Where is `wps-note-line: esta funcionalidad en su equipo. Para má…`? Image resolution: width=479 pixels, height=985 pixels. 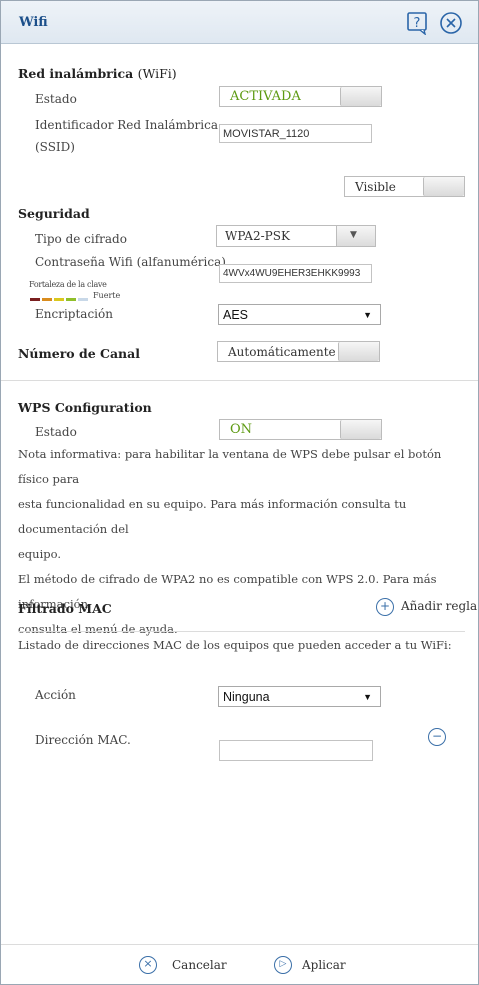
wps-note-line: esta funcionalidad en su equipo. Para má… is located at coordinates (212, 516).